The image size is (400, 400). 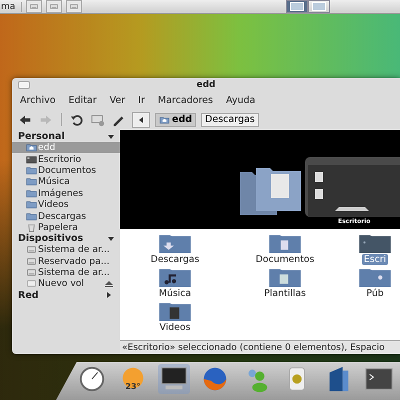 I want to click on sidebar-item: Nuevo vol, so click(x=66, y=284).